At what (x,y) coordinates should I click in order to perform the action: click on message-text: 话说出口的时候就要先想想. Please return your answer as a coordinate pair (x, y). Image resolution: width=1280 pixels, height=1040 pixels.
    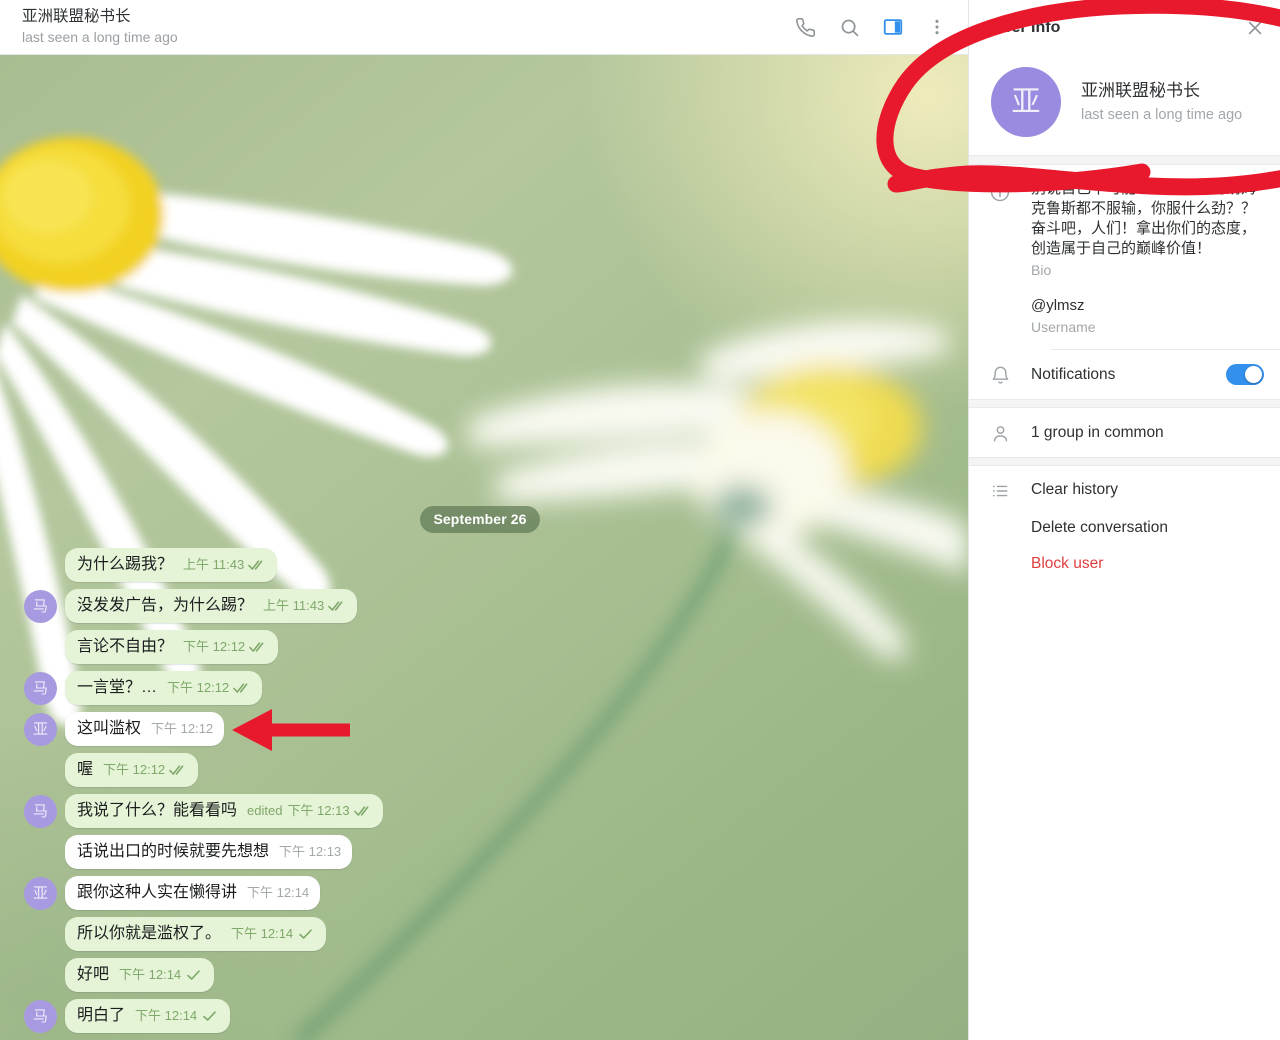
    Looking at the image, I should click on (173, 851).